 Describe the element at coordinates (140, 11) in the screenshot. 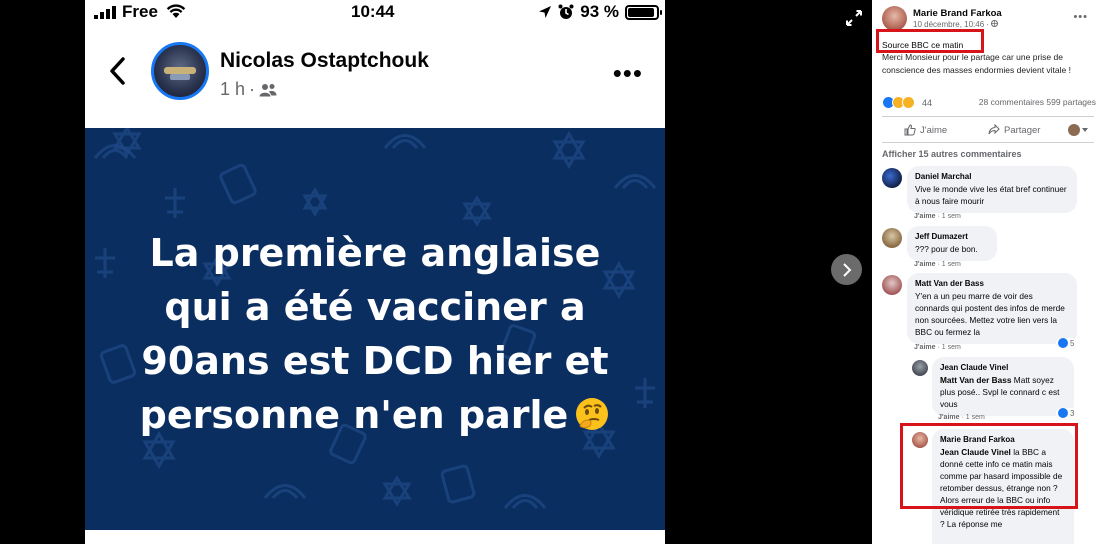

I see `carrier-label: Free` at that location.